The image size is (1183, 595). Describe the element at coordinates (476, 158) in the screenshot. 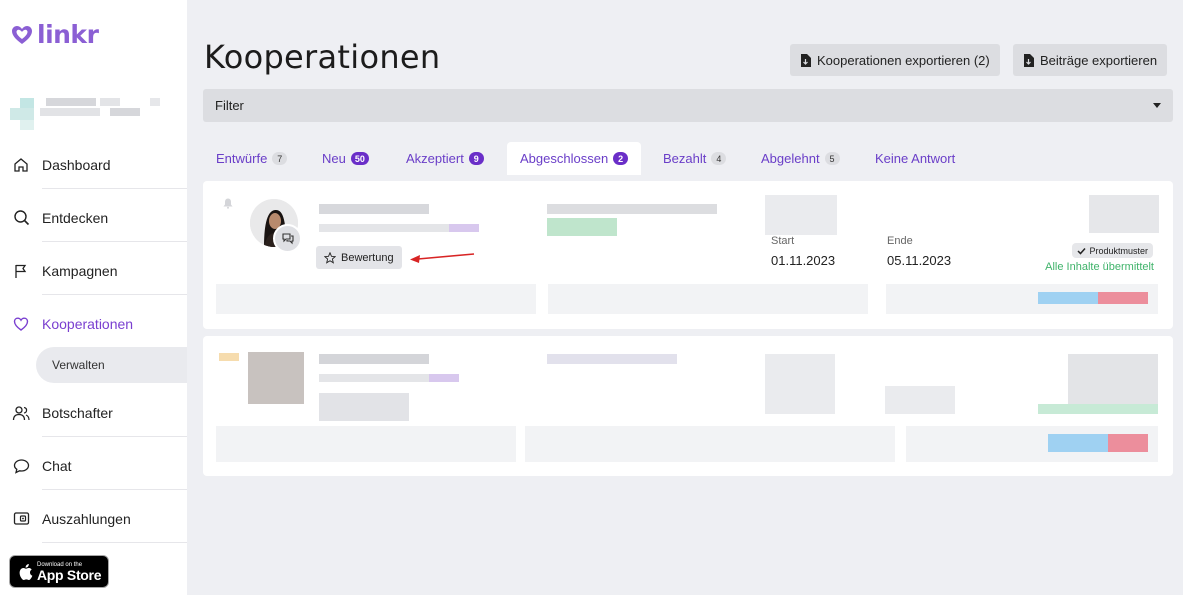

I see `tab-count-badge: 9` at that location.